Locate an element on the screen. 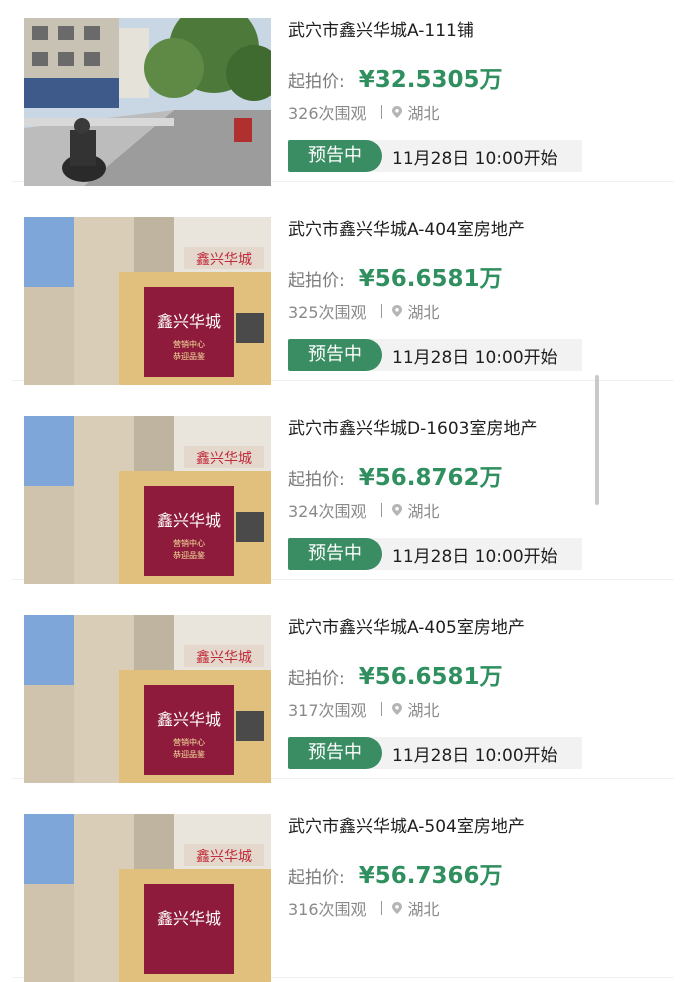 This screenshot has height=982, width=686. listing-title: 武穴市鑫兴华城A-504室房地产 is located at coordinates (481, 827).